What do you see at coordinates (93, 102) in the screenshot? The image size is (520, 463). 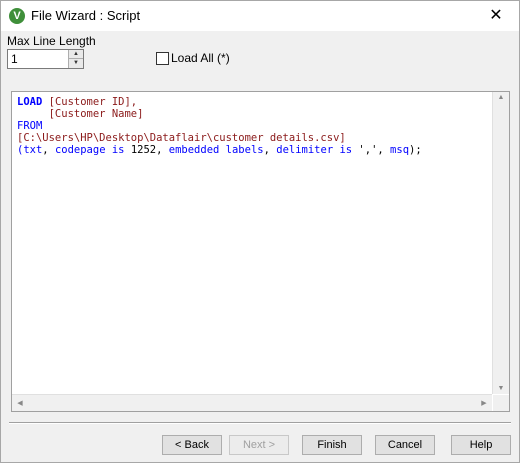 I see `field-customer-id: [Customer ID],` at bounding box center [93, 102].